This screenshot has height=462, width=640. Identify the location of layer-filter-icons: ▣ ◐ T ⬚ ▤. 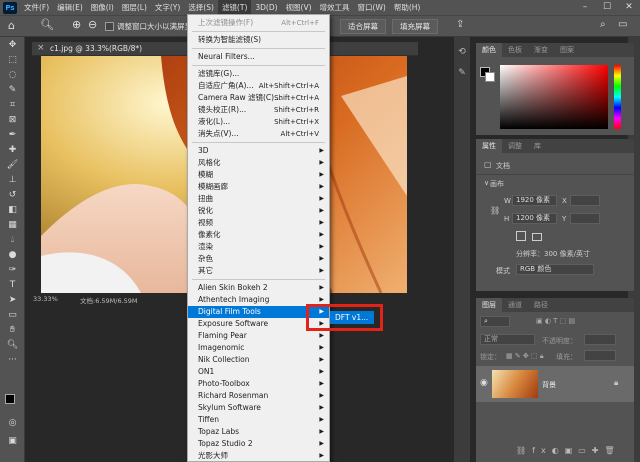
(555, 321).